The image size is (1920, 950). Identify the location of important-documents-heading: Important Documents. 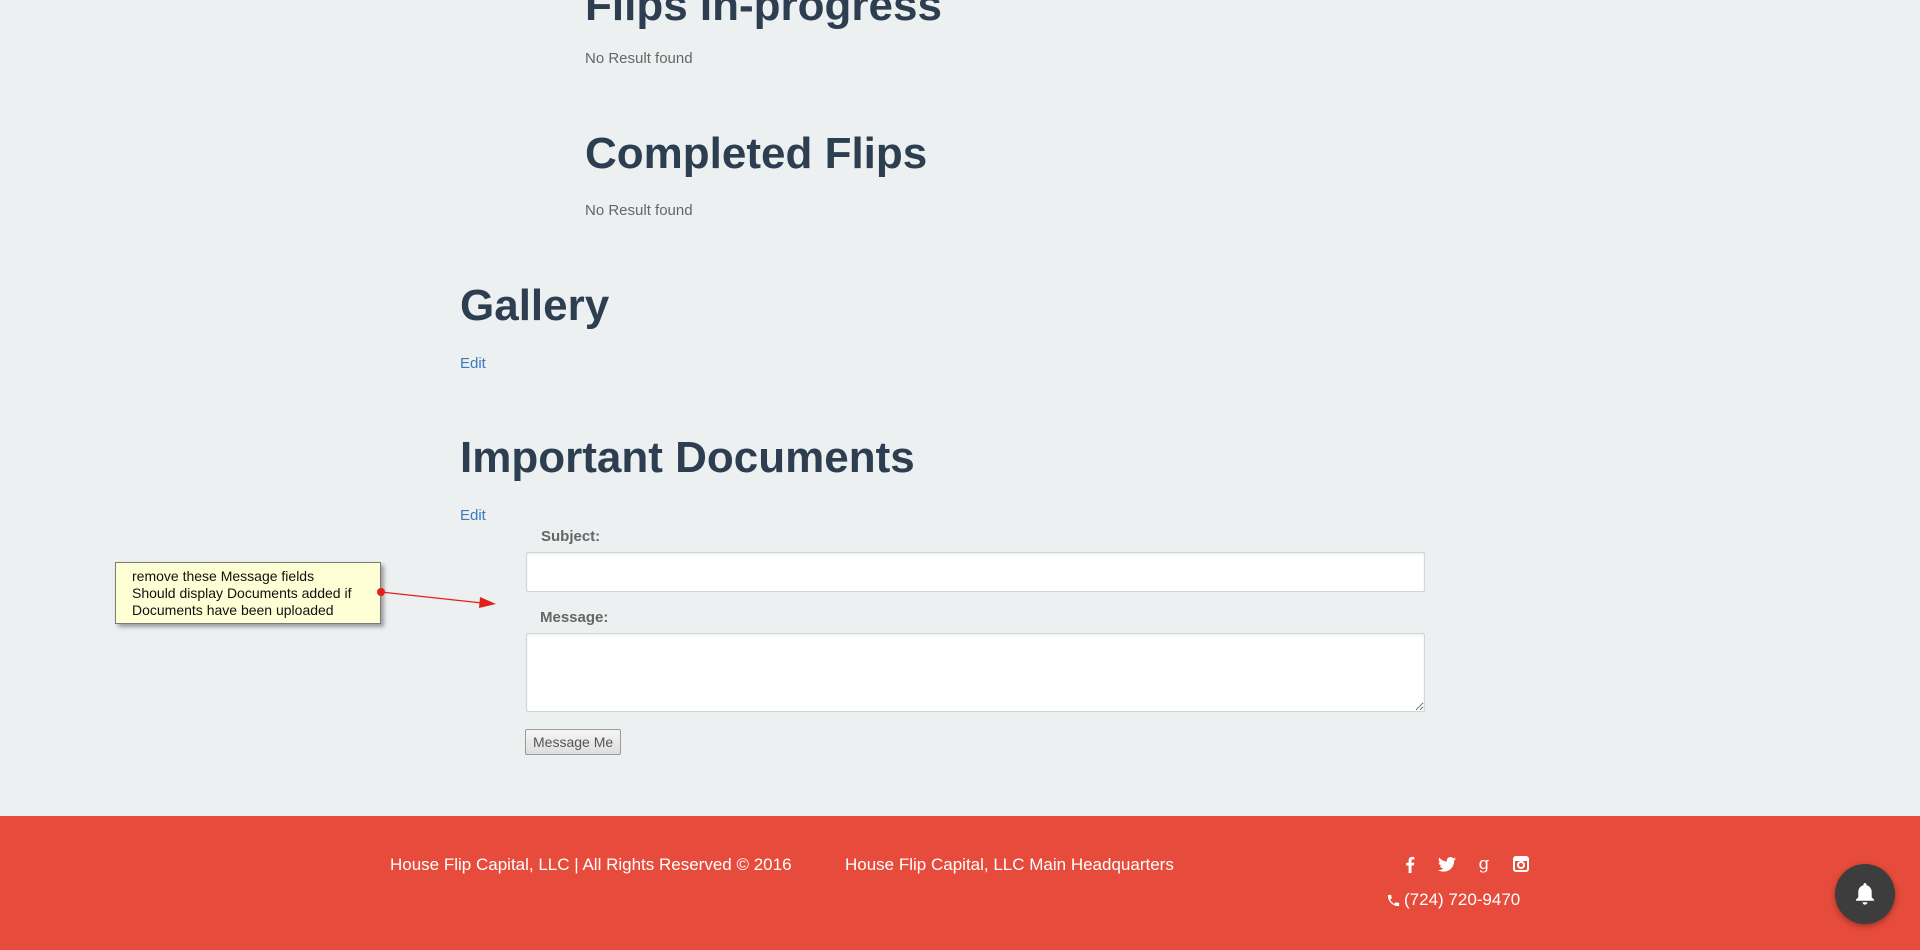
(687, 457).